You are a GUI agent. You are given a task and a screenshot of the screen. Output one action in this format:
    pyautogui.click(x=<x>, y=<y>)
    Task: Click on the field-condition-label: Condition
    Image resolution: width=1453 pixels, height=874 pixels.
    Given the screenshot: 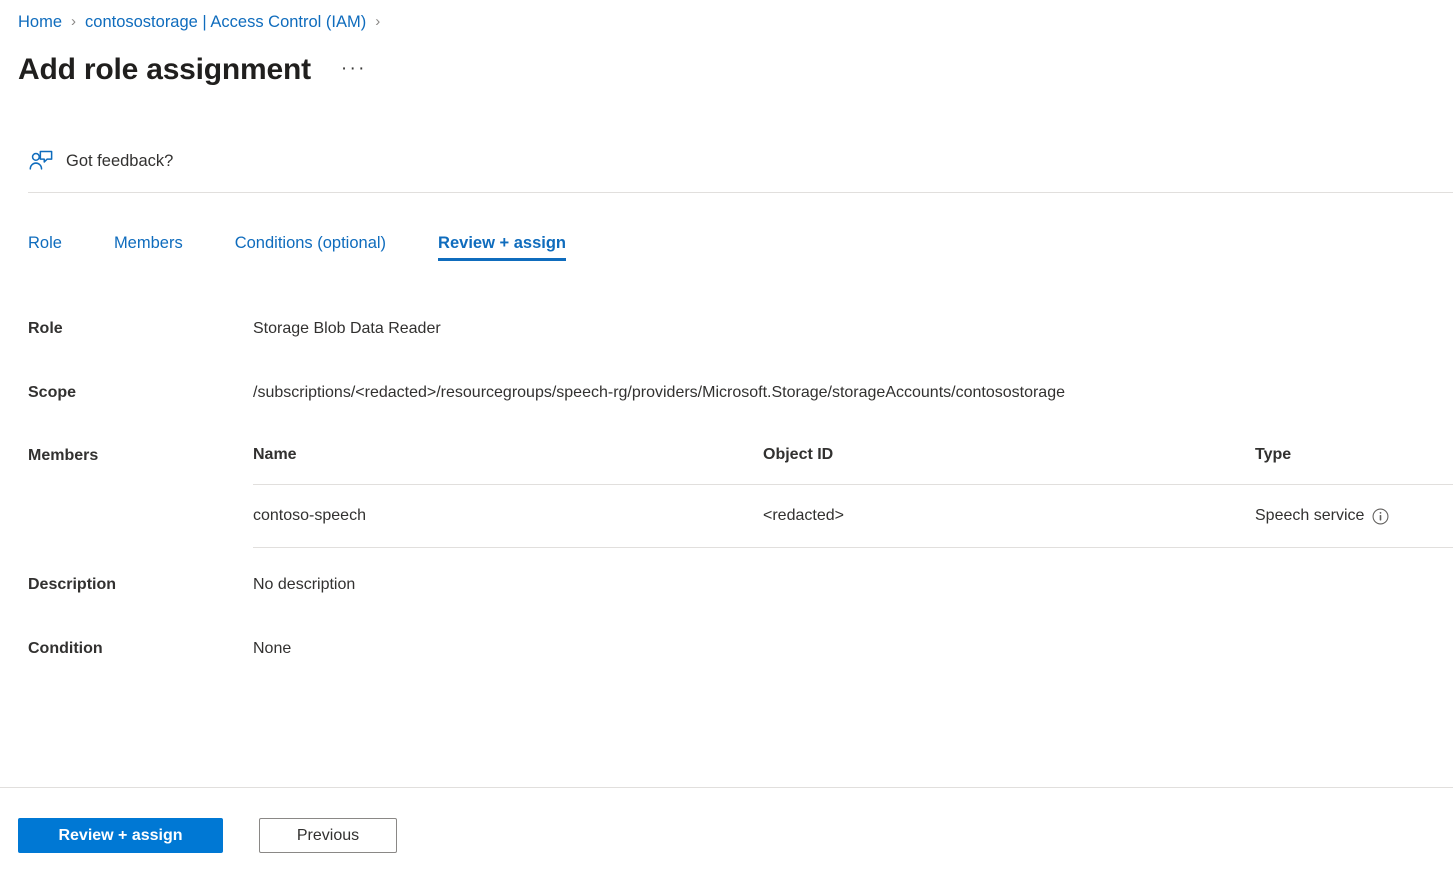 What is the action you would take?
    pyautogui.click(x=65, y=648)
    